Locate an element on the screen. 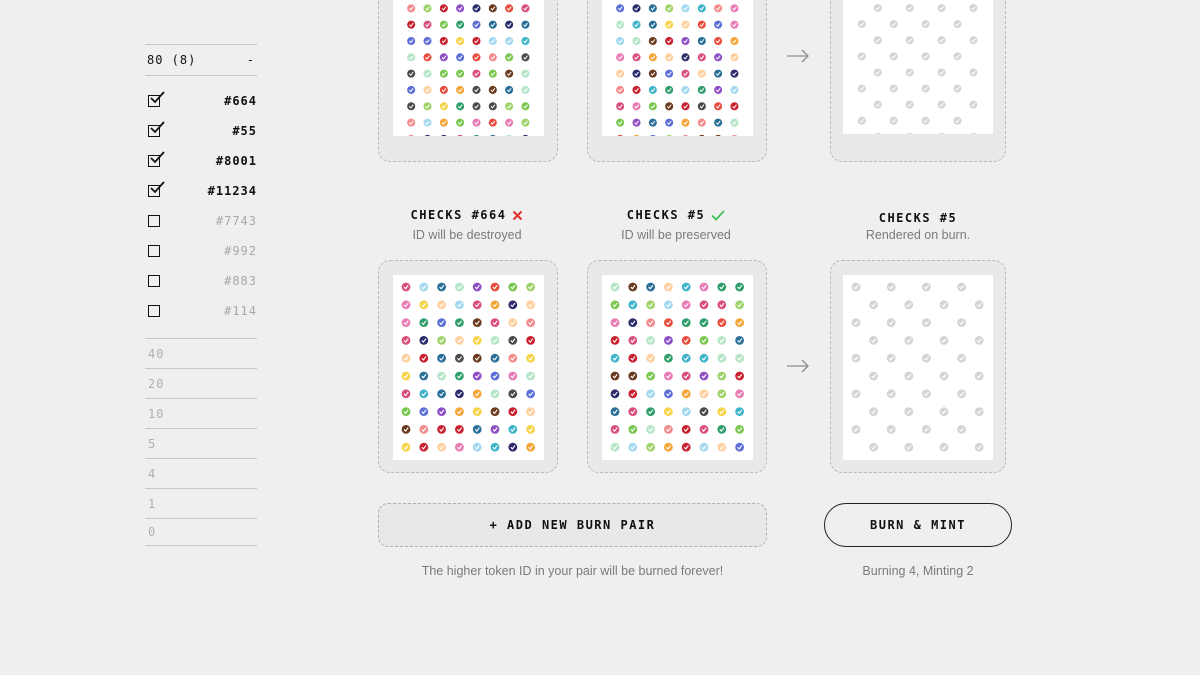  checks-filter-option: 20 is located at coordinates (201, 383).